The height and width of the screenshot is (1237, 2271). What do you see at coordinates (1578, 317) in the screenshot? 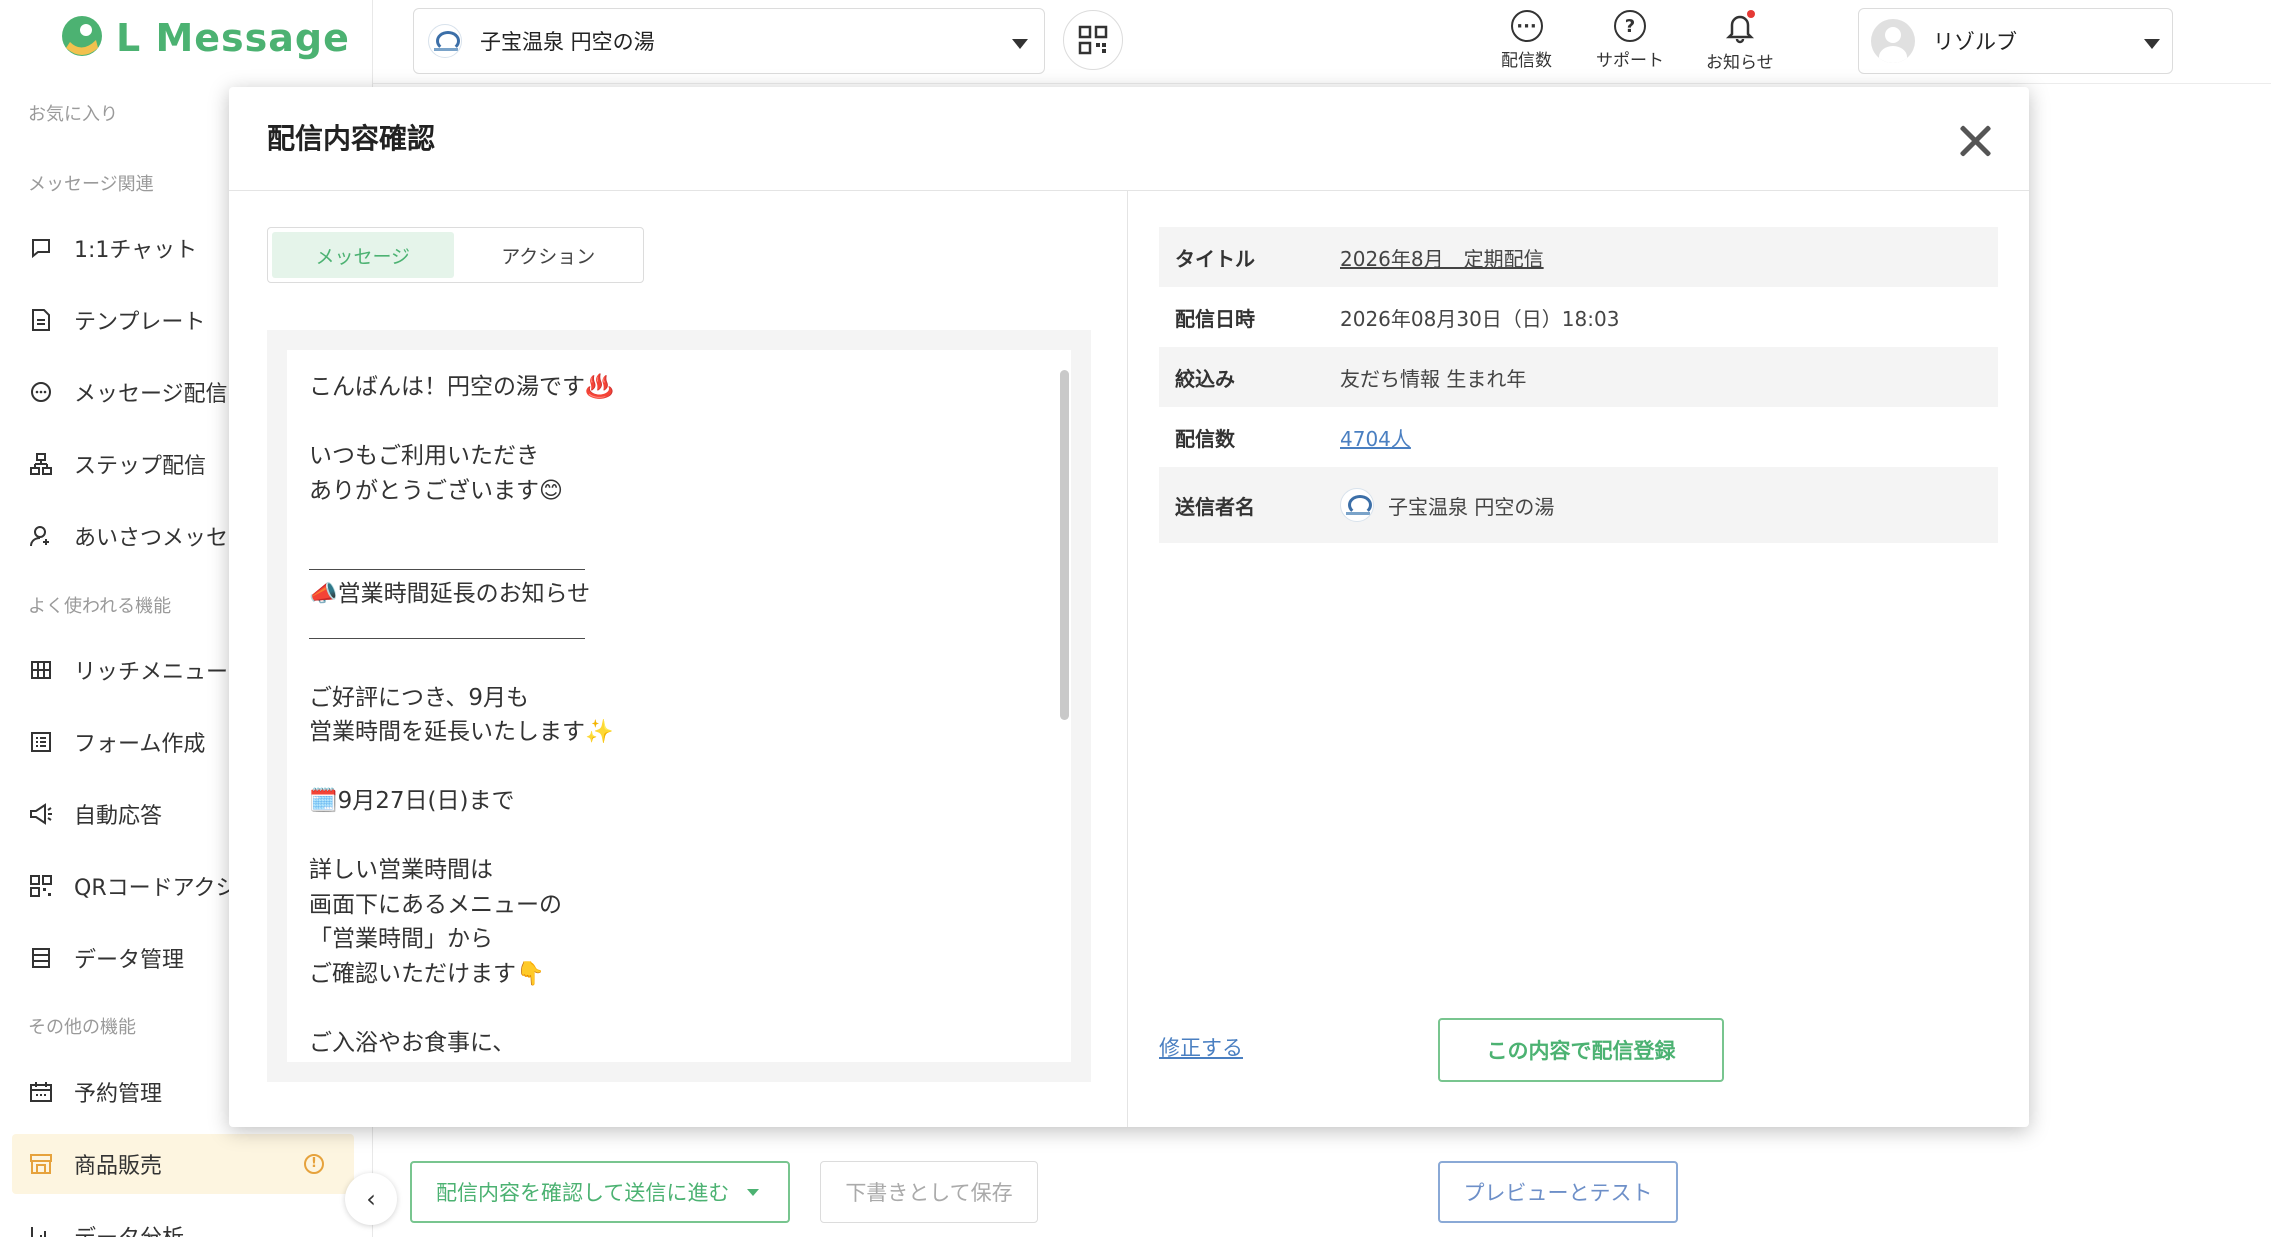
I see `detail-row-date: 配信日時 2026年08月30日（日）18:03` at bounding box center [1578, 317].